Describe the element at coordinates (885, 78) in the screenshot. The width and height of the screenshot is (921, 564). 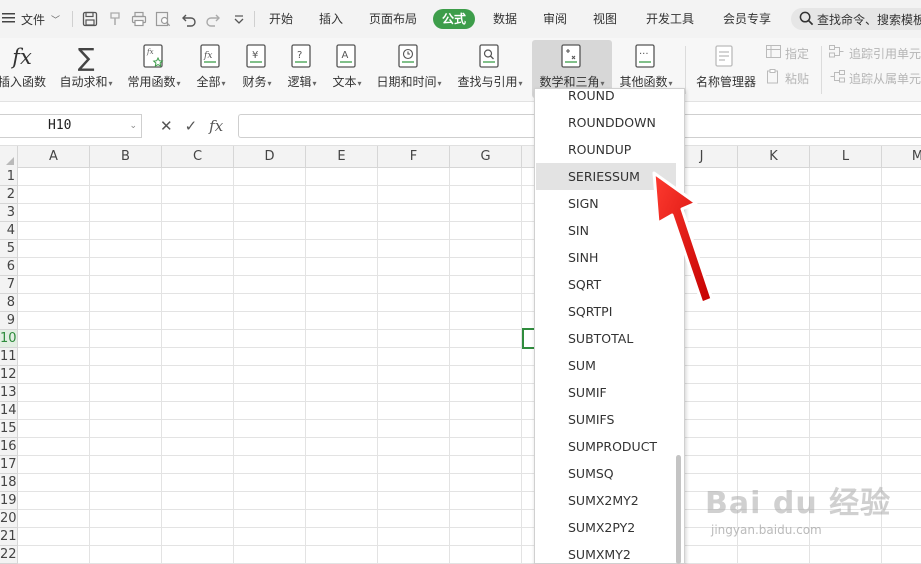
I see `trace-dependents-label: 追踪从属单元` at that location.